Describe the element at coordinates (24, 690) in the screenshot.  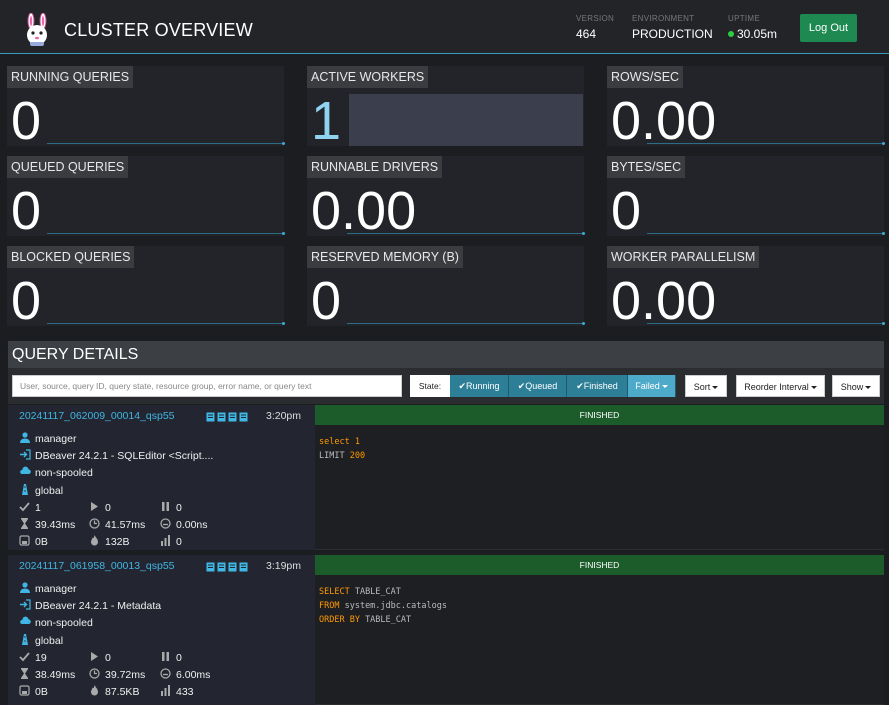
I see `memory-icon` at that location.